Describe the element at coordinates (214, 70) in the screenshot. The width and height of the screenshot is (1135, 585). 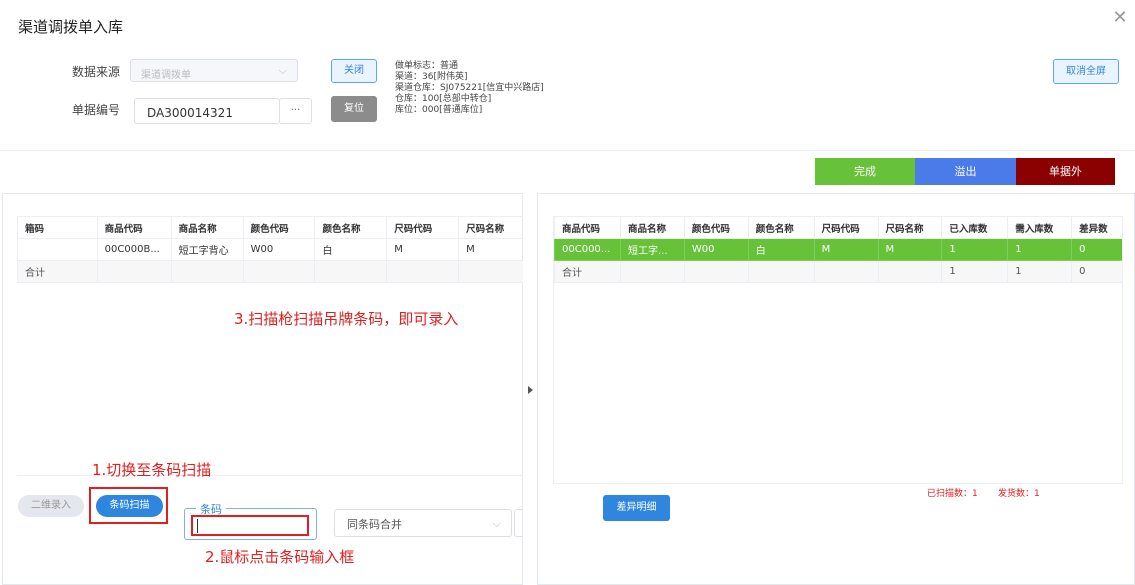
I see `source-select: 渠道调拨单 ⌵` at that location.